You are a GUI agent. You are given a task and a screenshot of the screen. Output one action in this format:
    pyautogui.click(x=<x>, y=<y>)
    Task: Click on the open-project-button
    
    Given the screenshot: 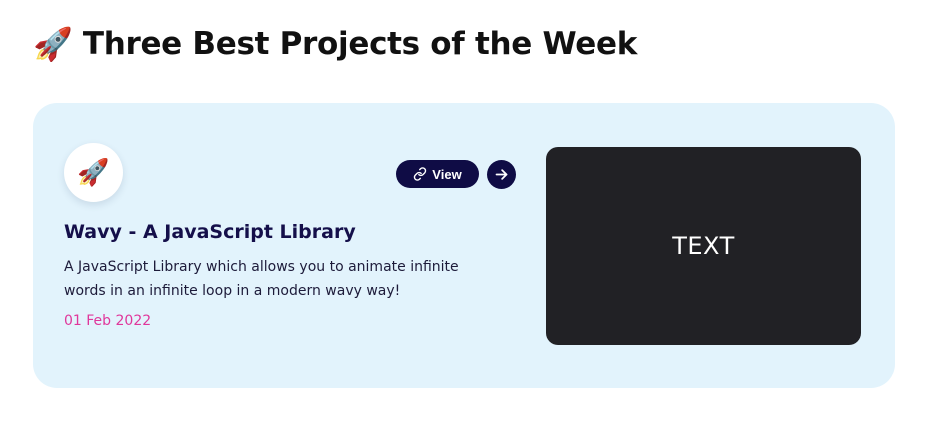 What is the action you would take?
    pyautogui.click(x=501, y=174)
    